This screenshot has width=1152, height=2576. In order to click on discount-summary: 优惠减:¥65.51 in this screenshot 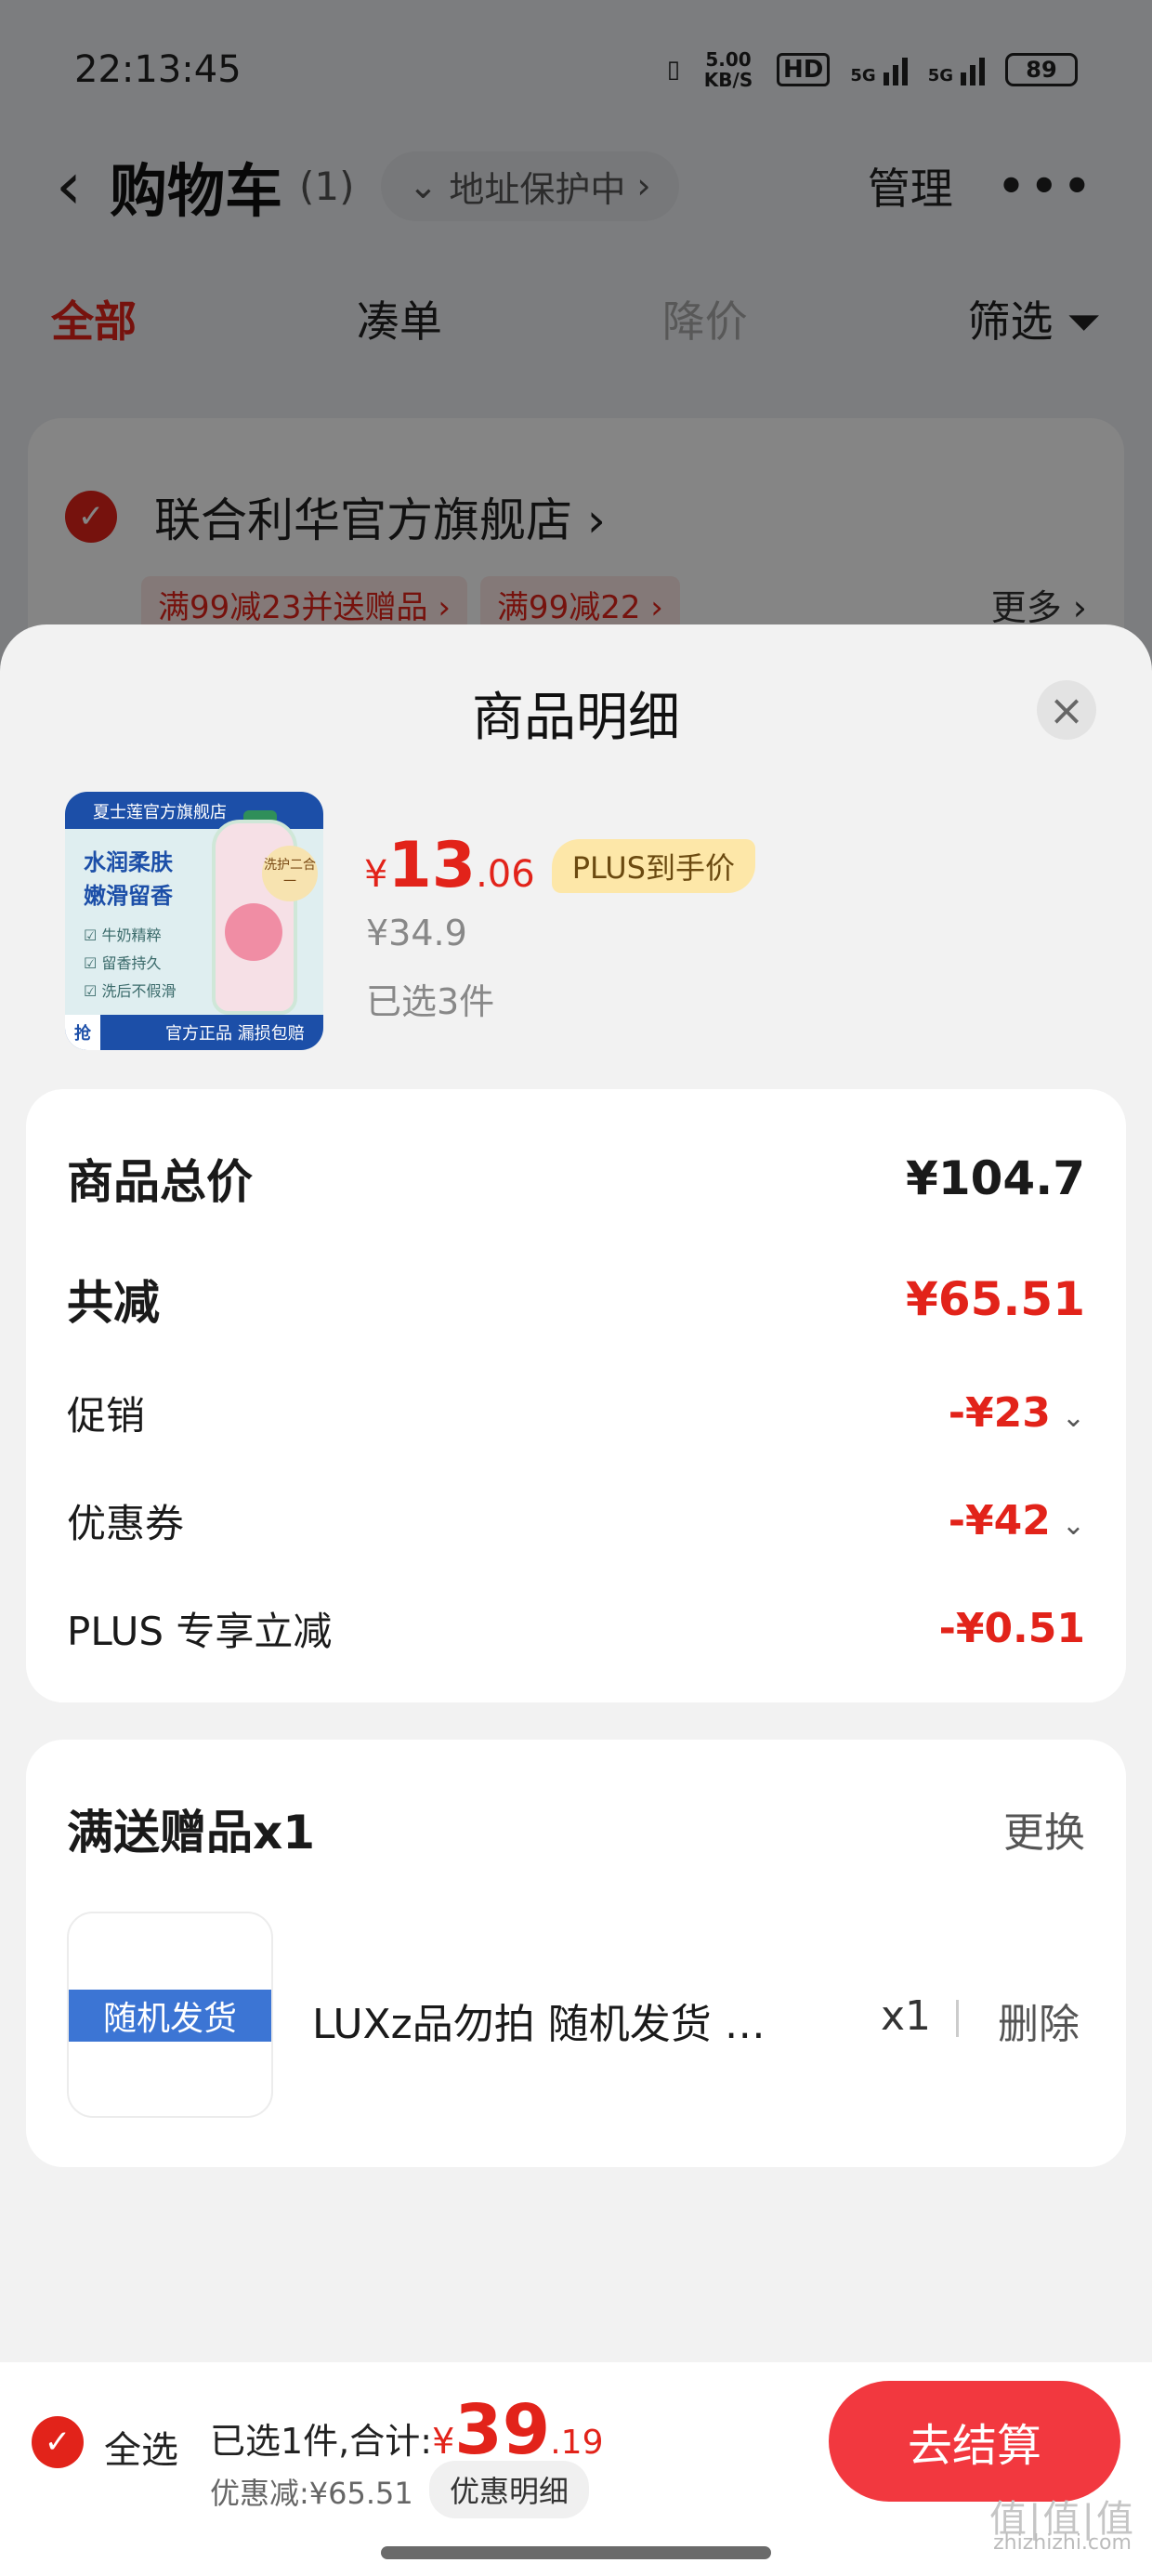, I will do `click(311, 2493)`.